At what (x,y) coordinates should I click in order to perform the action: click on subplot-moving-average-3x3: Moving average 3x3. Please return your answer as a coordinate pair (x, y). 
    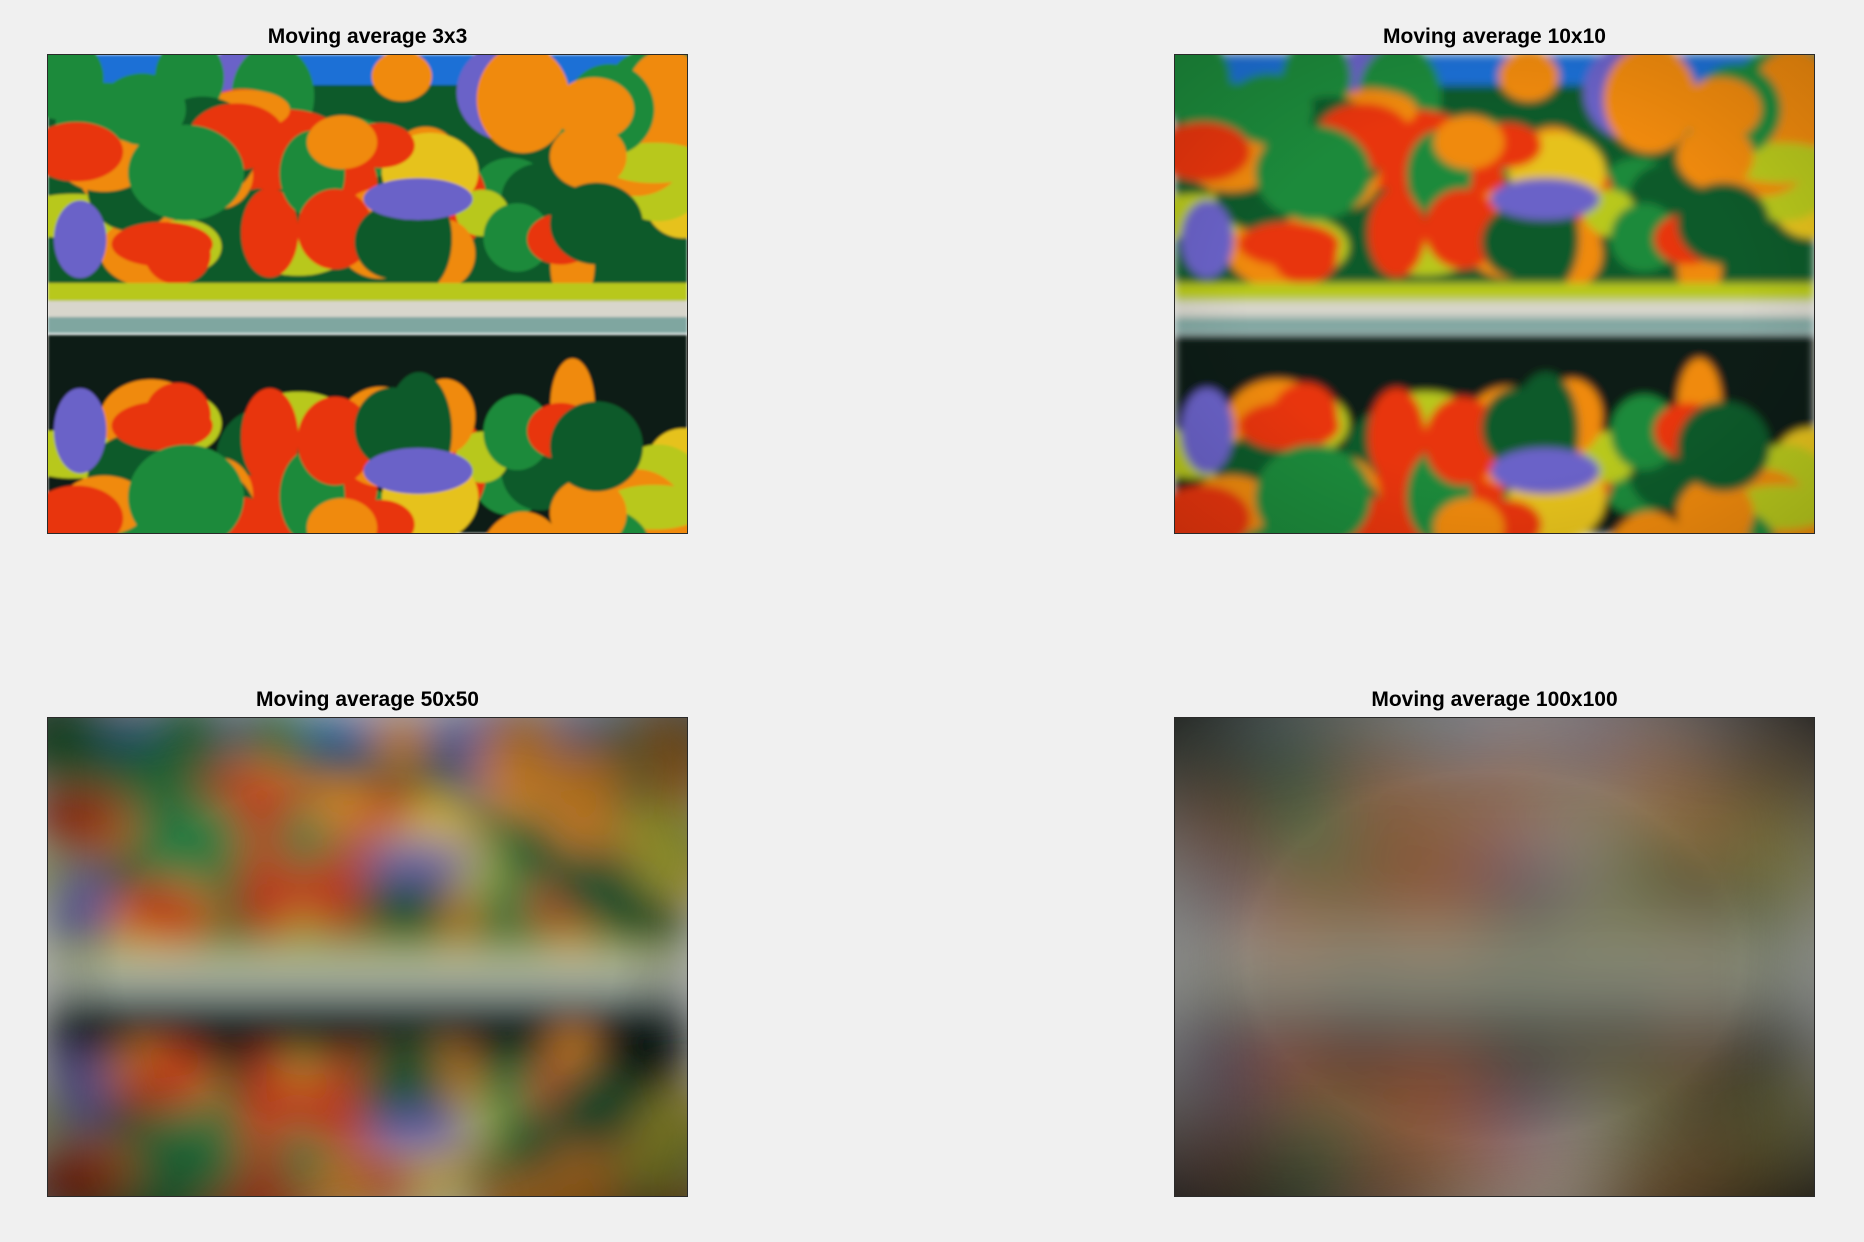
    Looking at the image, I should click on (367, 279).